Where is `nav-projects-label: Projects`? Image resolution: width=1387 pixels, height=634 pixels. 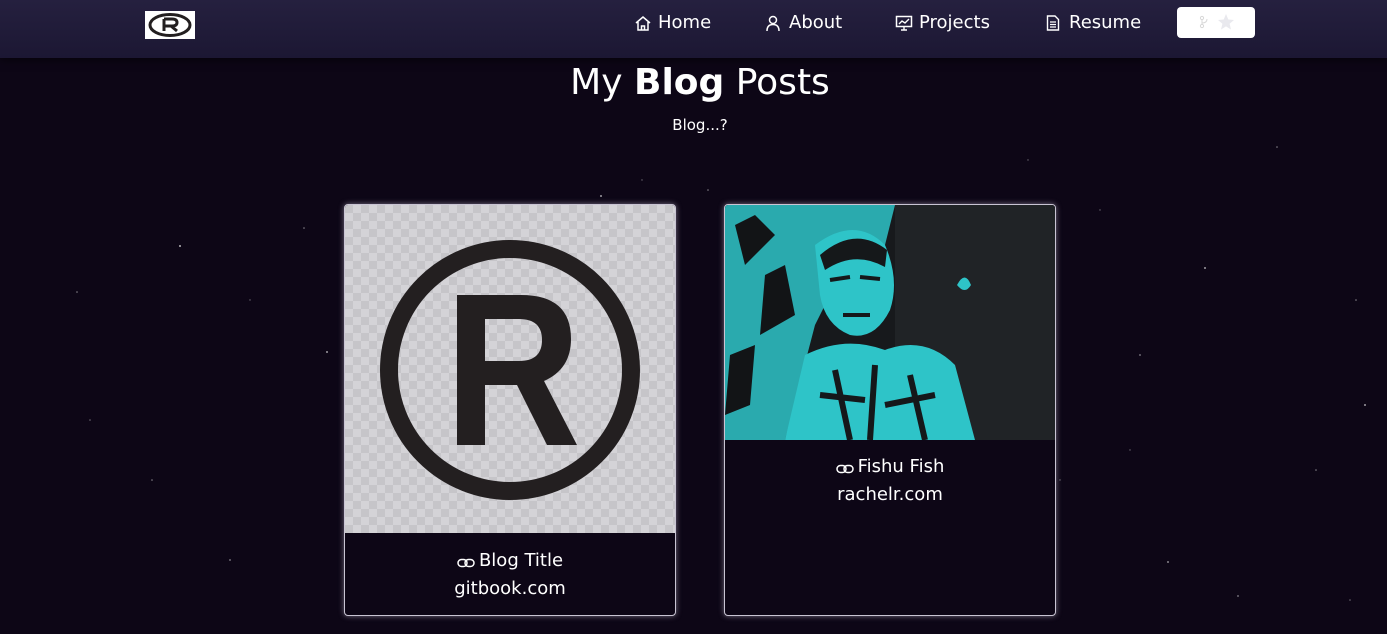 nav-projects-label: Projects is located at coordinates (954, 22).